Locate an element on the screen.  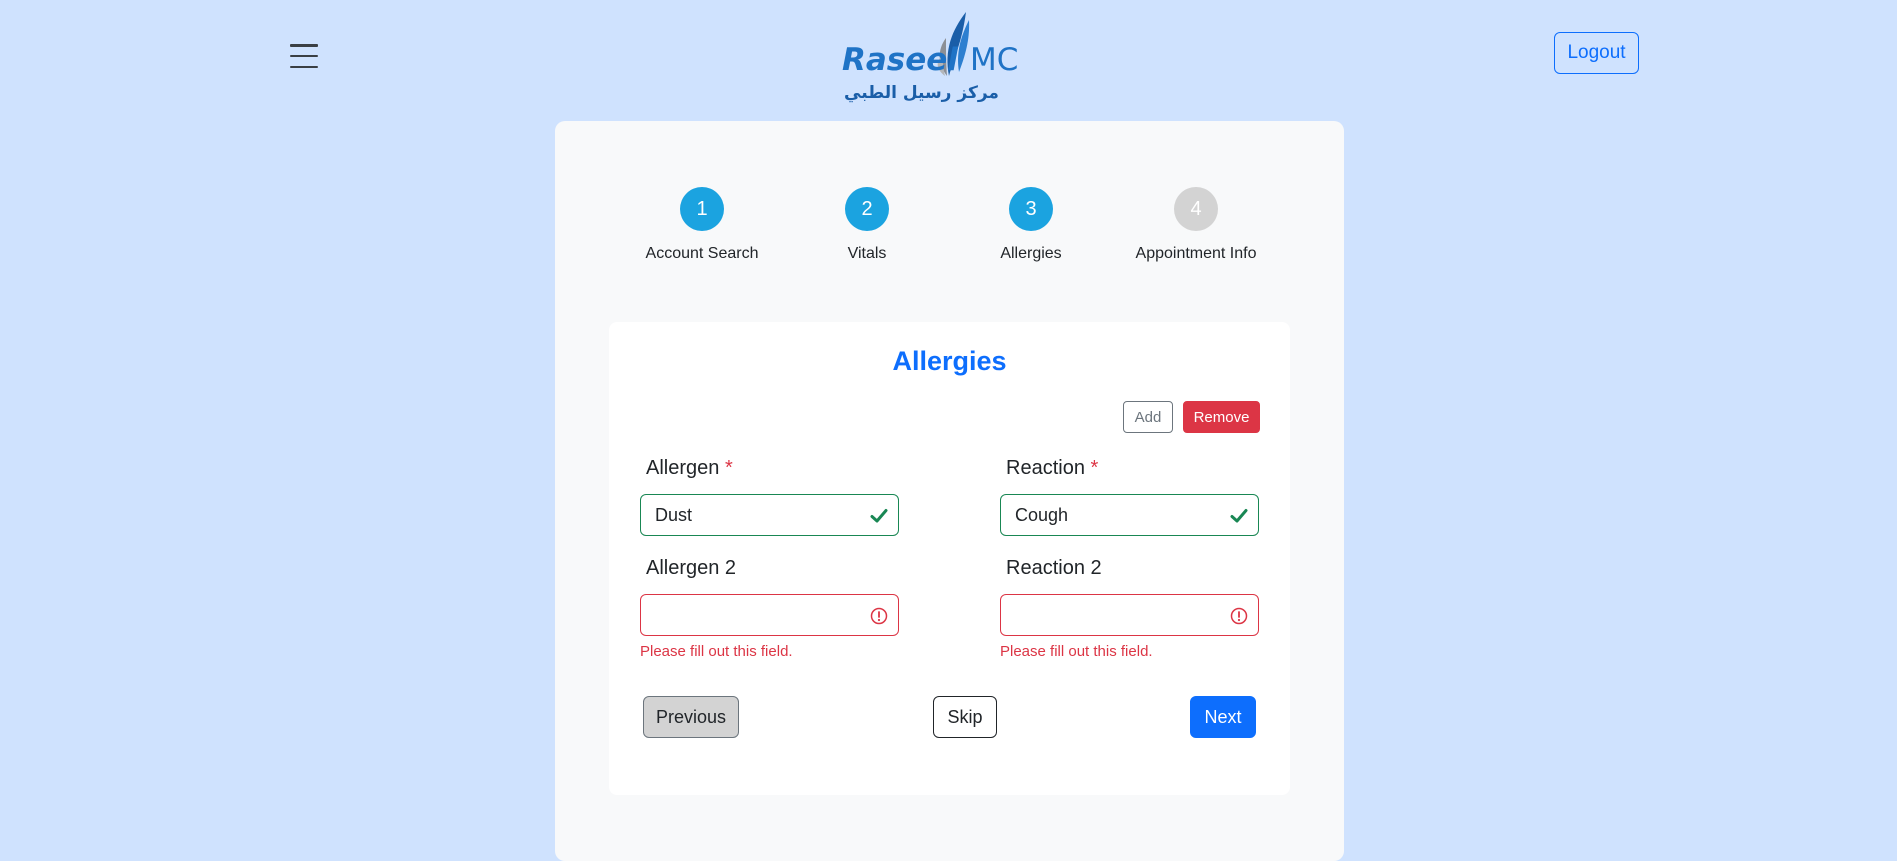
allergen-field is located at coordinates (769, 515).